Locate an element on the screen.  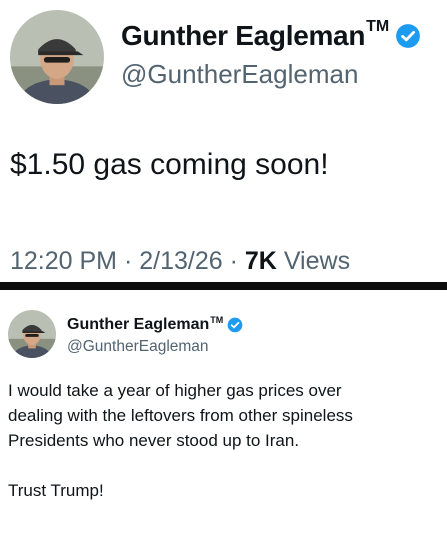
tweet-paragraph: Trust Trump! is located at coordinates (56, 490).